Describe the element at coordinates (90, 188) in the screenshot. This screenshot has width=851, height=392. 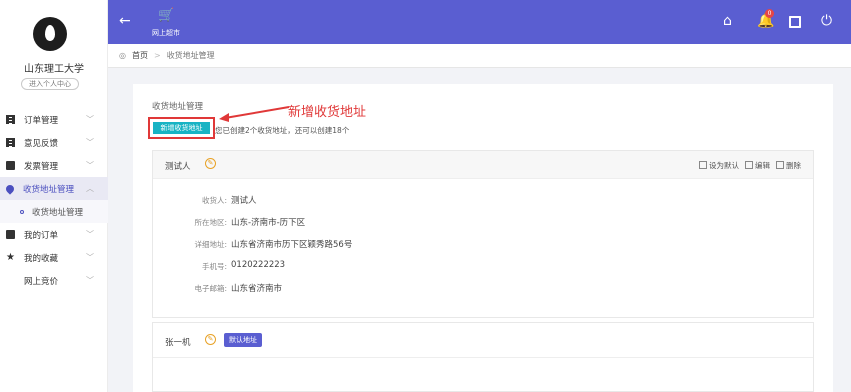
I see `chevron-up-icon: ︿` at that location.